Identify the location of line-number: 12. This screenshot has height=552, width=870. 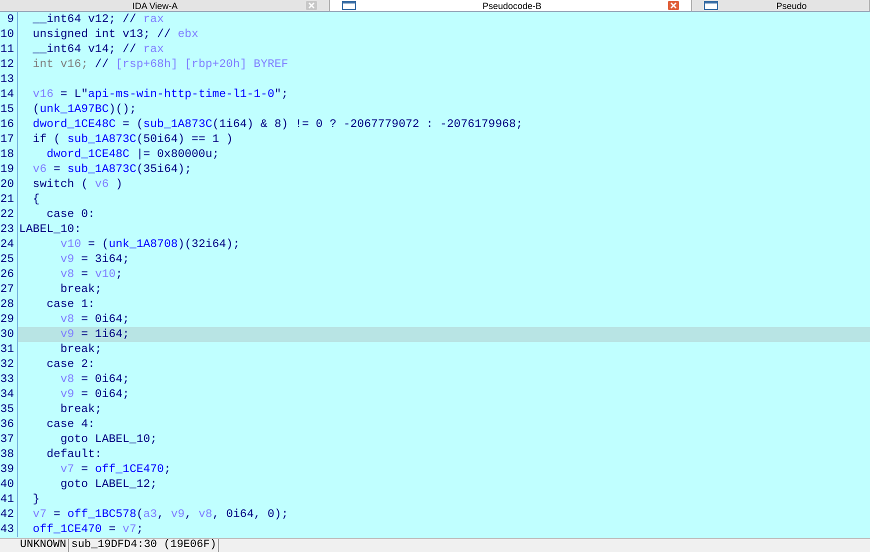
(9, 64).